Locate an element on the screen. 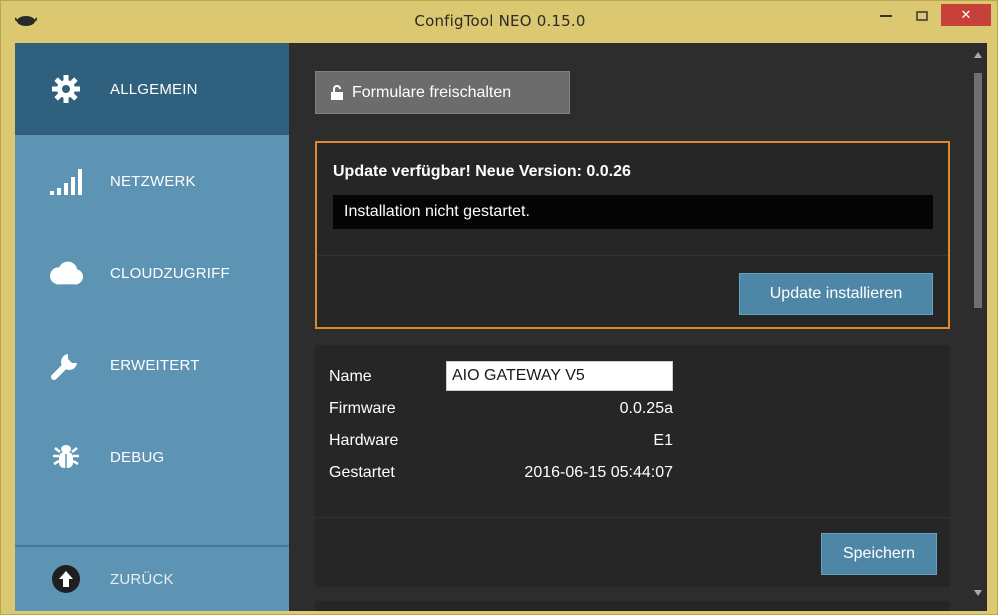 The width and height of the screenshot is (998, 615). update-status: Installation nicht gestartet. is located at coordinates (633, 212).